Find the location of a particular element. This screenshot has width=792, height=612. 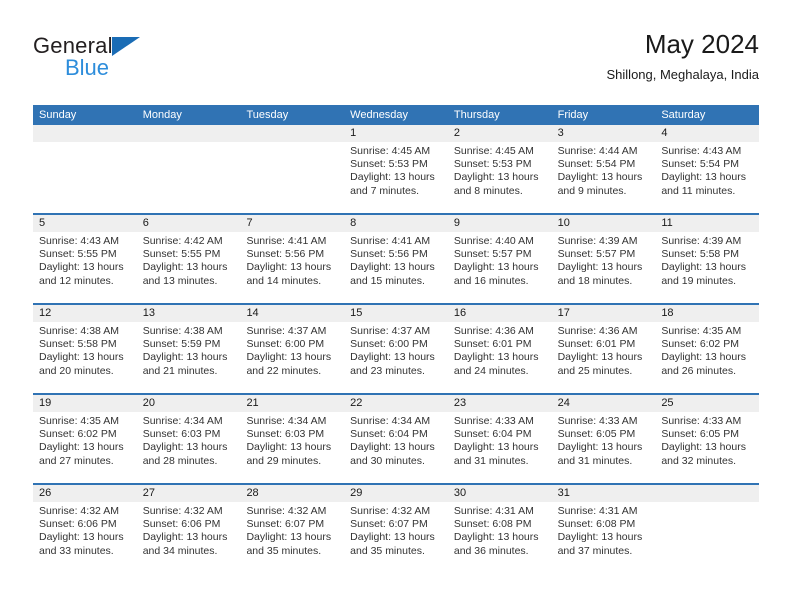

sunrise-time: Sunrise: 4:43 AM is located at coordinates (79, 241).